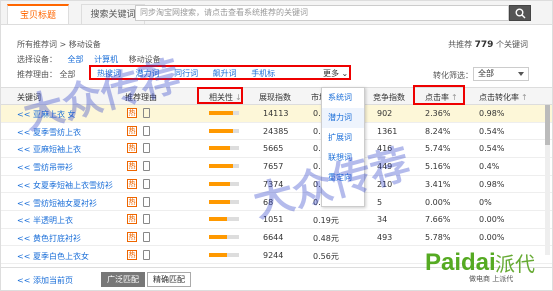 This screenshot has height=291, width=553. Describe the element at coordinates (385, 113) in the screenshot. I see `competition-value: 902` at that location.